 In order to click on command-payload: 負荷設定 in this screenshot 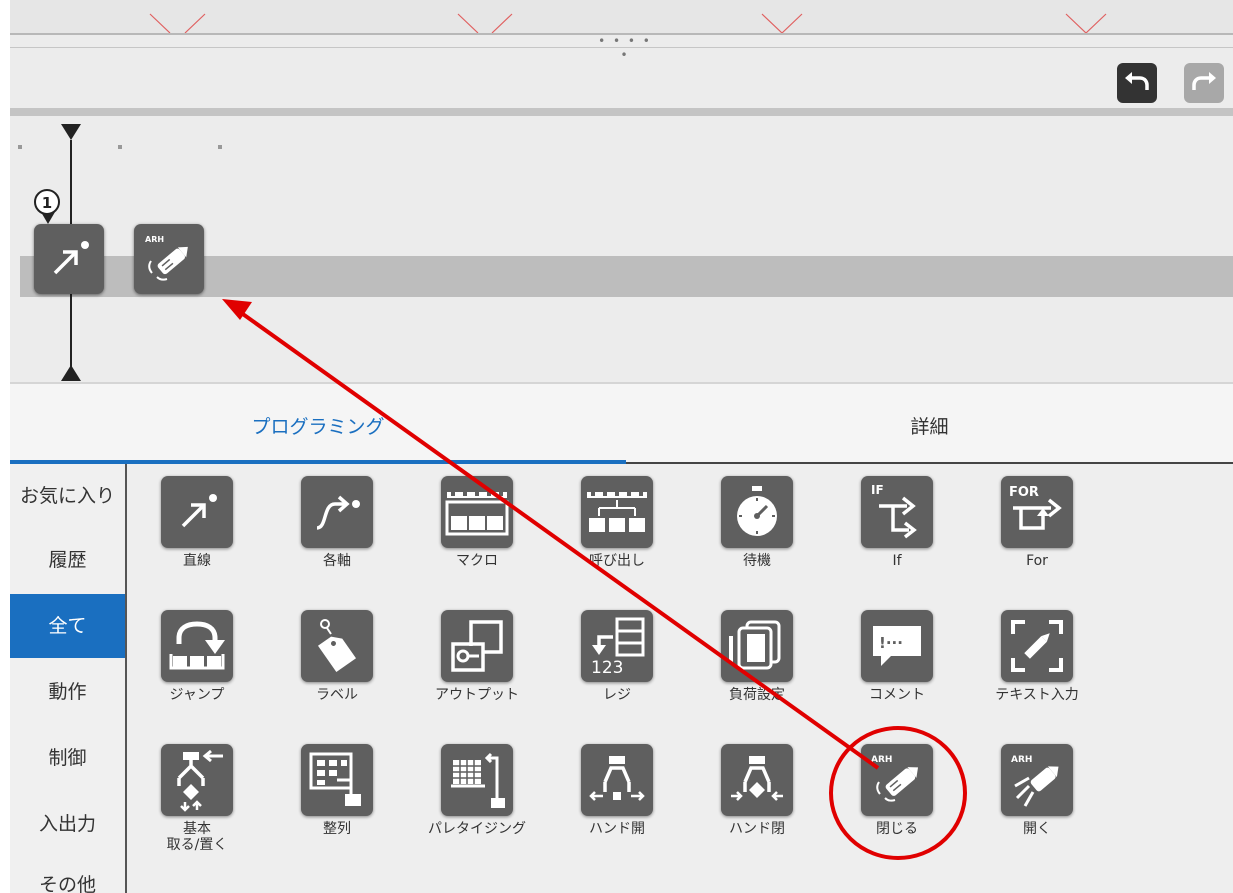, I will do `click(757, 675)`.